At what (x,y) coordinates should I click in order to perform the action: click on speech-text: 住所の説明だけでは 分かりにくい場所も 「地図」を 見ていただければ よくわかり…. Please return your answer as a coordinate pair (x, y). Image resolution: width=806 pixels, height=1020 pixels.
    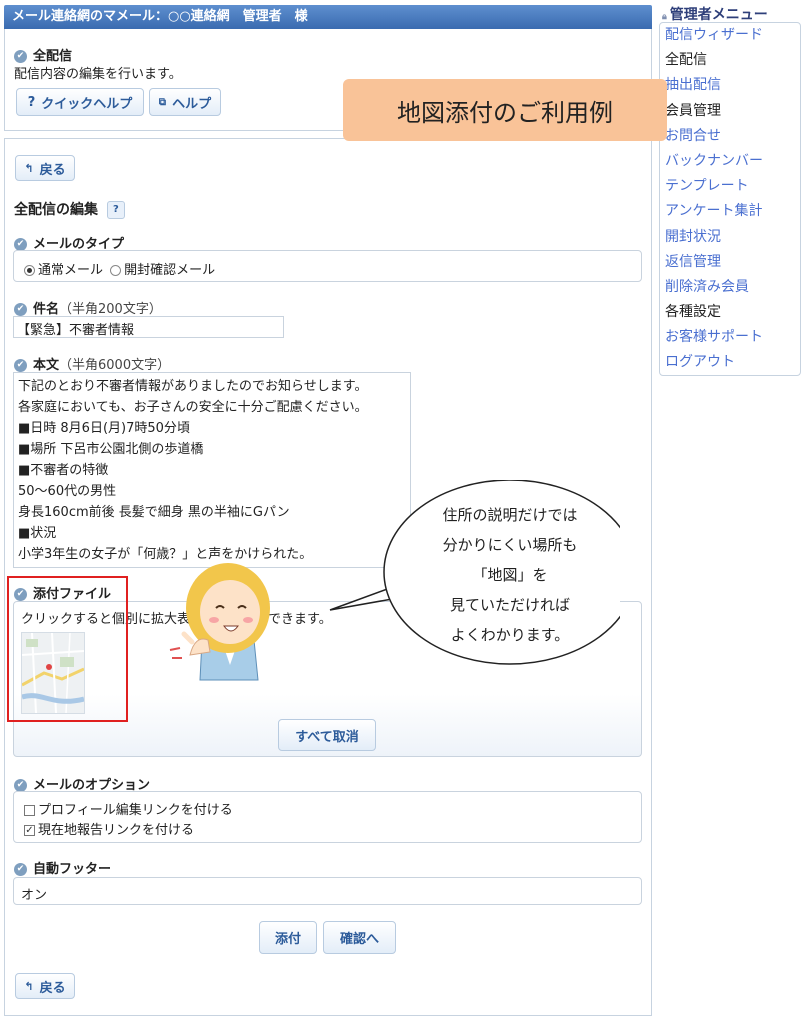
    Looking at the image, I should click on (510, 575).